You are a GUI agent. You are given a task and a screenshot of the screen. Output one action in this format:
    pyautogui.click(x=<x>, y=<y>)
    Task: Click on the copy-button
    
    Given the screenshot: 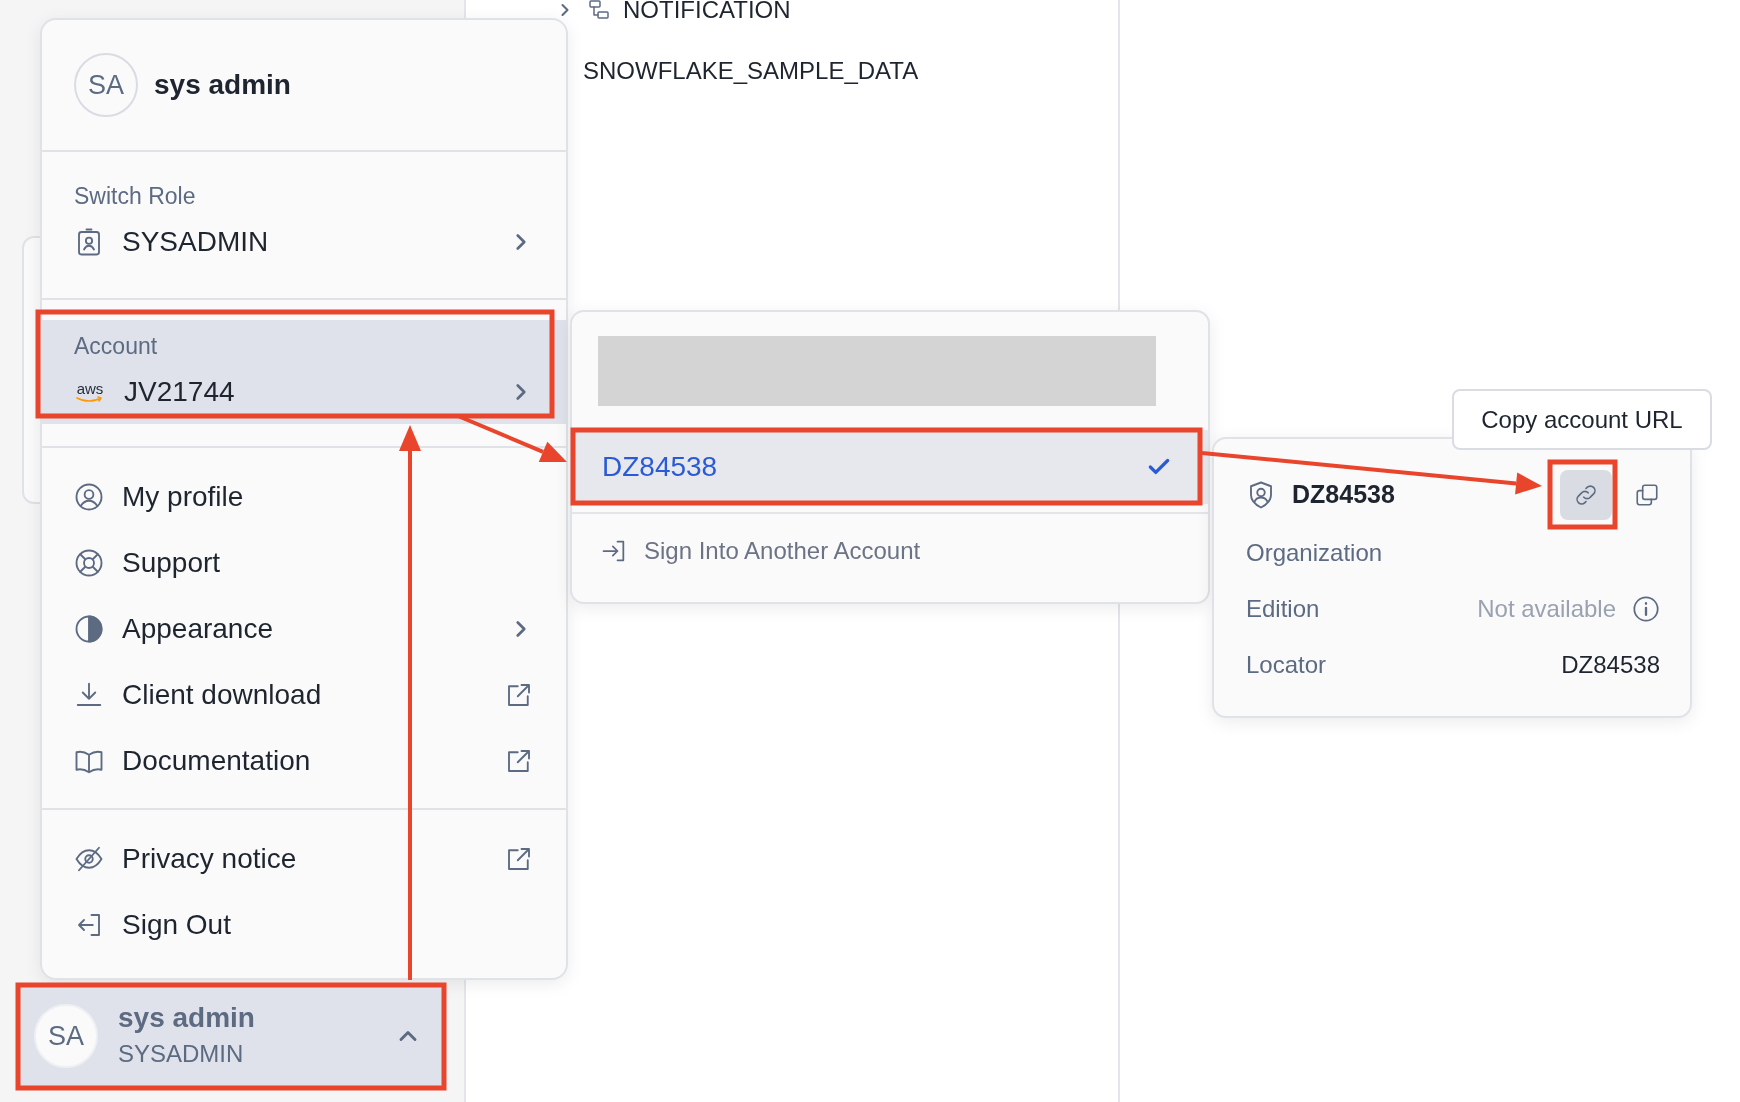 What is the action you would take?
    pyautogui.click(x=1647, y=495)
    